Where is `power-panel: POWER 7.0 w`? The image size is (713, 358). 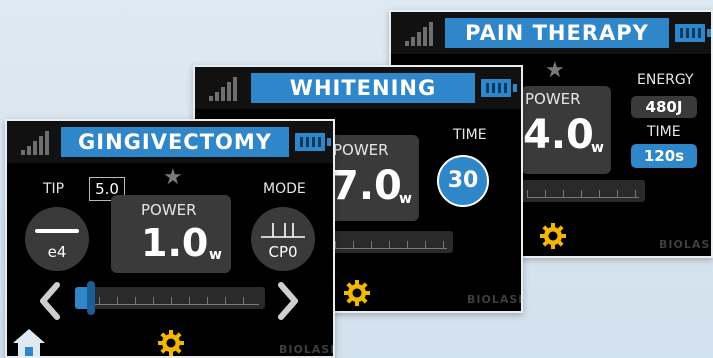
power-panel: POWER 7.0 w is located at coordinates (374, 178).